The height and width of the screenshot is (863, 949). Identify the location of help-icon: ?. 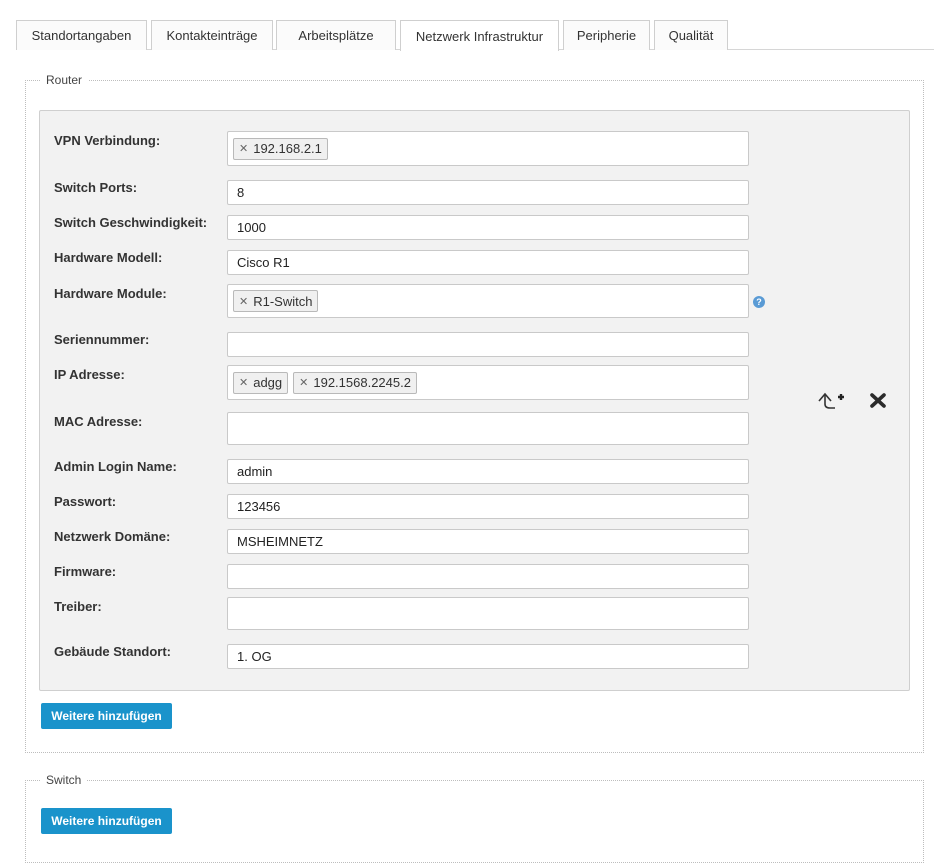
(759, 302).